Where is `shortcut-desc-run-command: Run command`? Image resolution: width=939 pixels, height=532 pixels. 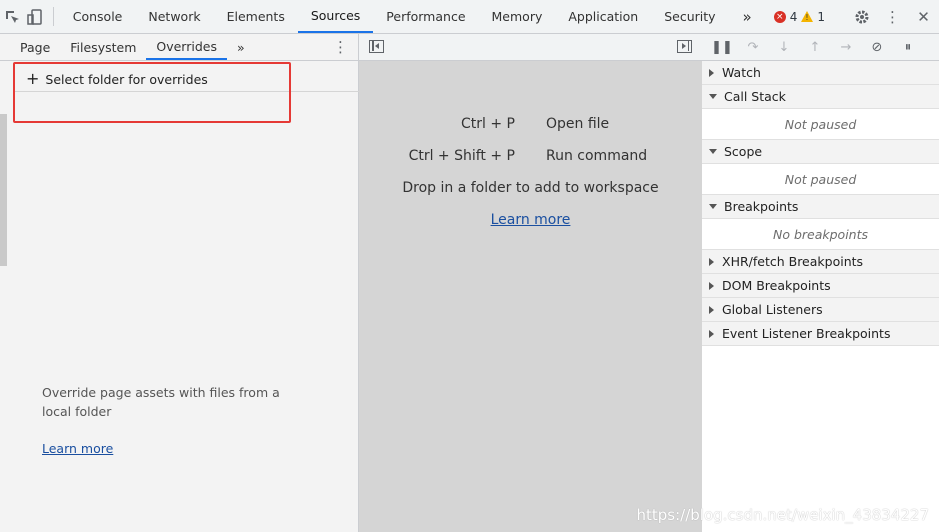 shortcut-desc-run-command: Run command is located at coordinates (597, 156).